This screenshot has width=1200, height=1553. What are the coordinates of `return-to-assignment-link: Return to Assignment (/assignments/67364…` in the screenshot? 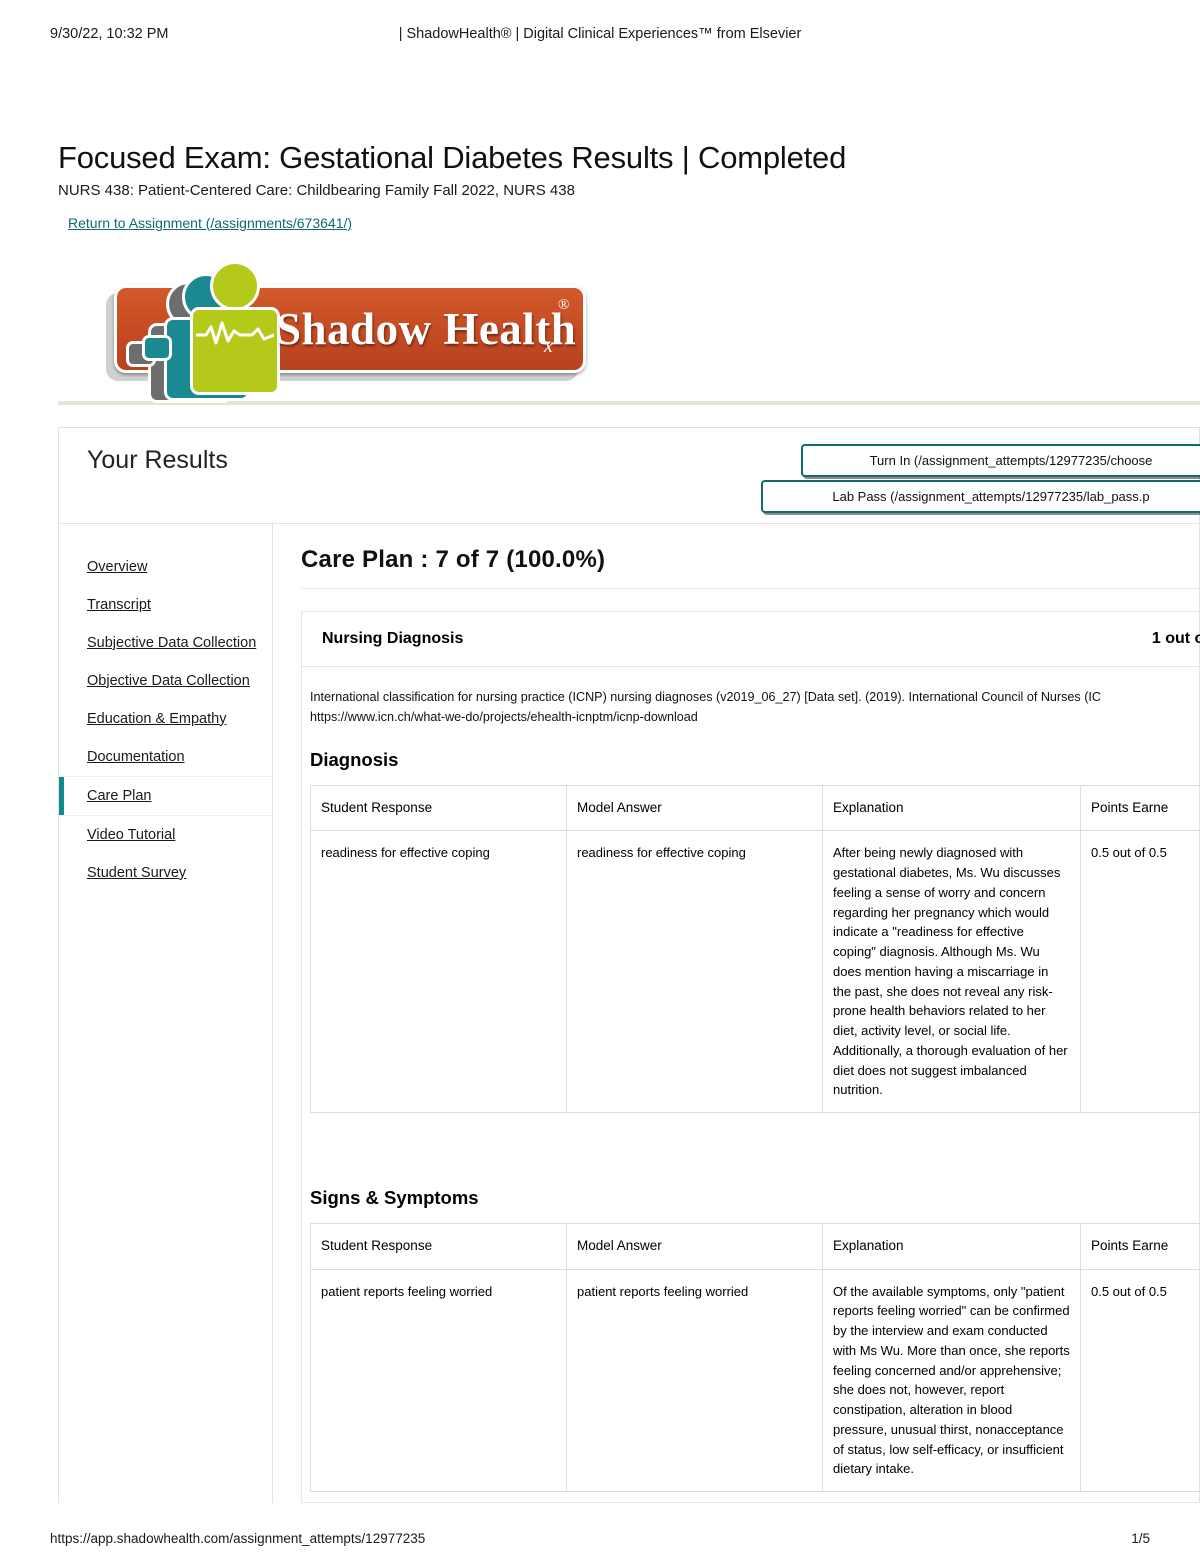 It's located at (210, 223).